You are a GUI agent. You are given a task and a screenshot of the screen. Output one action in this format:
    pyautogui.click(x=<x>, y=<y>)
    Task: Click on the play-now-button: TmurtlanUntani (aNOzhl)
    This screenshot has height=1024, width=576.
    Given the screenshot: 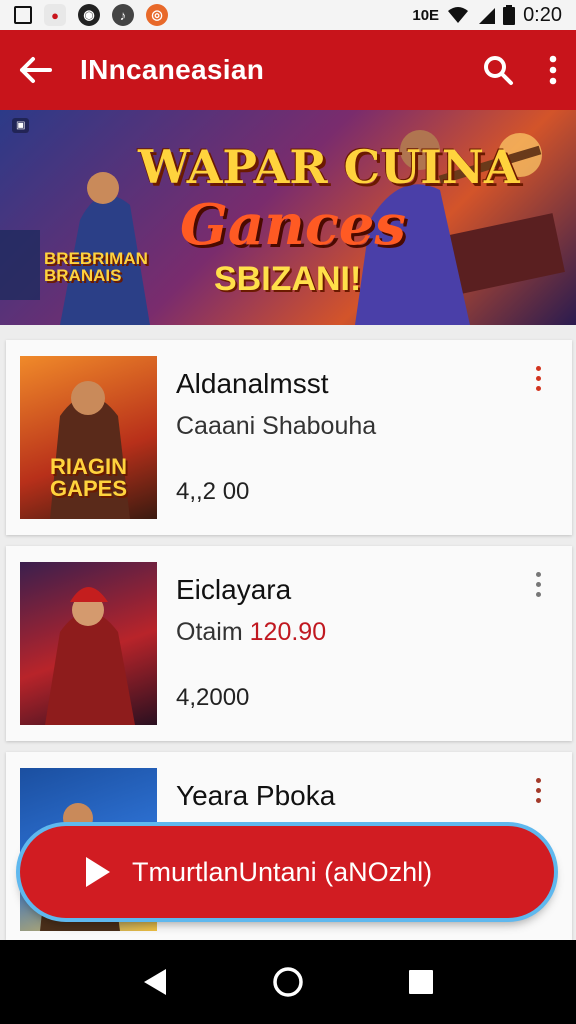 What is the action you would take?
    pyautogui.click(x=287, y=872)
    